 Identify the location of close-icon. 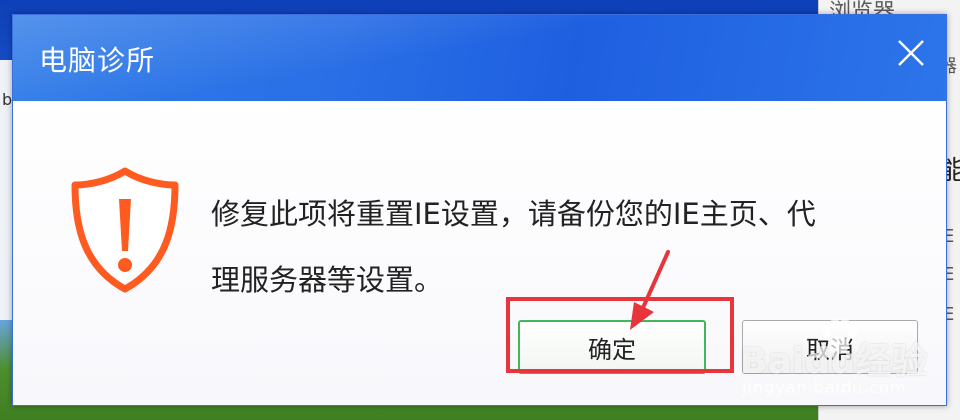
(911, 53).